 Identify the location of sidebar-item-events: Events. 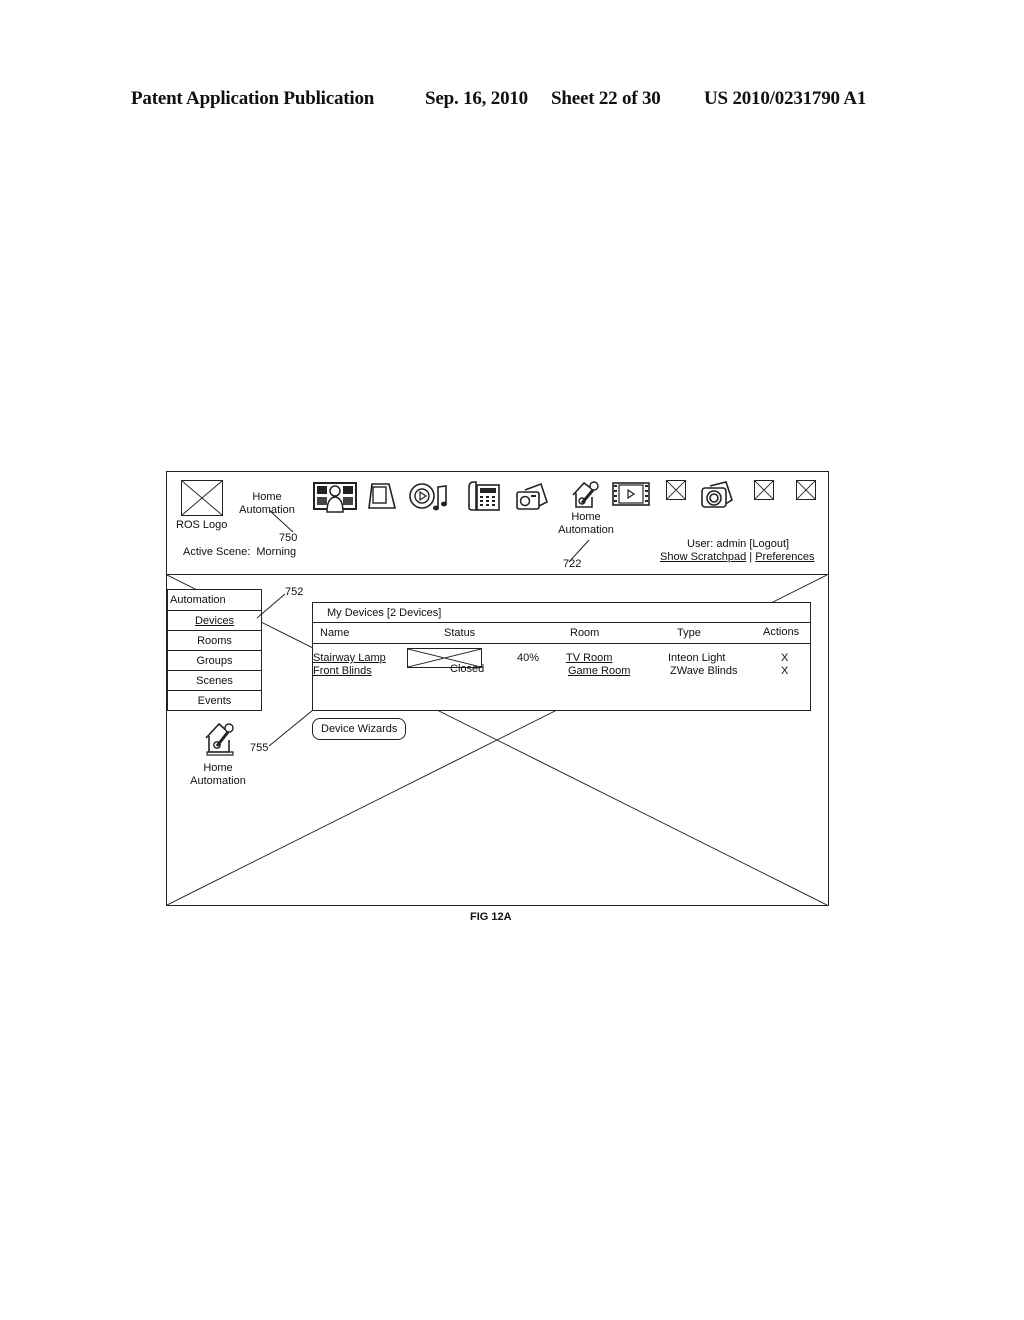
(214, 700).